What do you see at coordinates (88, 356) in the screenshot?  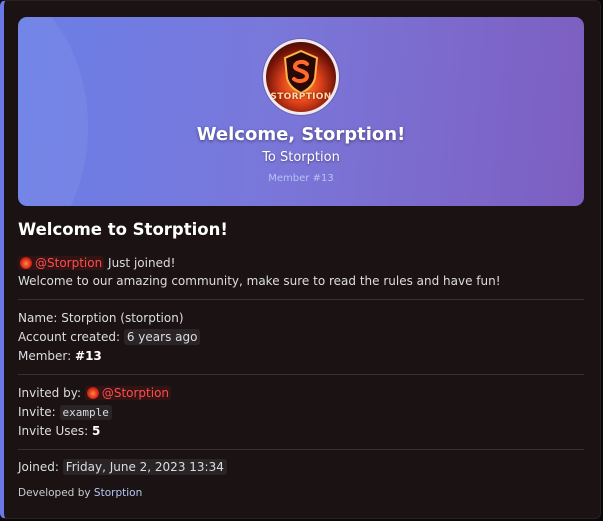 I see `member-number: #13` at bounding box center [88, 356].